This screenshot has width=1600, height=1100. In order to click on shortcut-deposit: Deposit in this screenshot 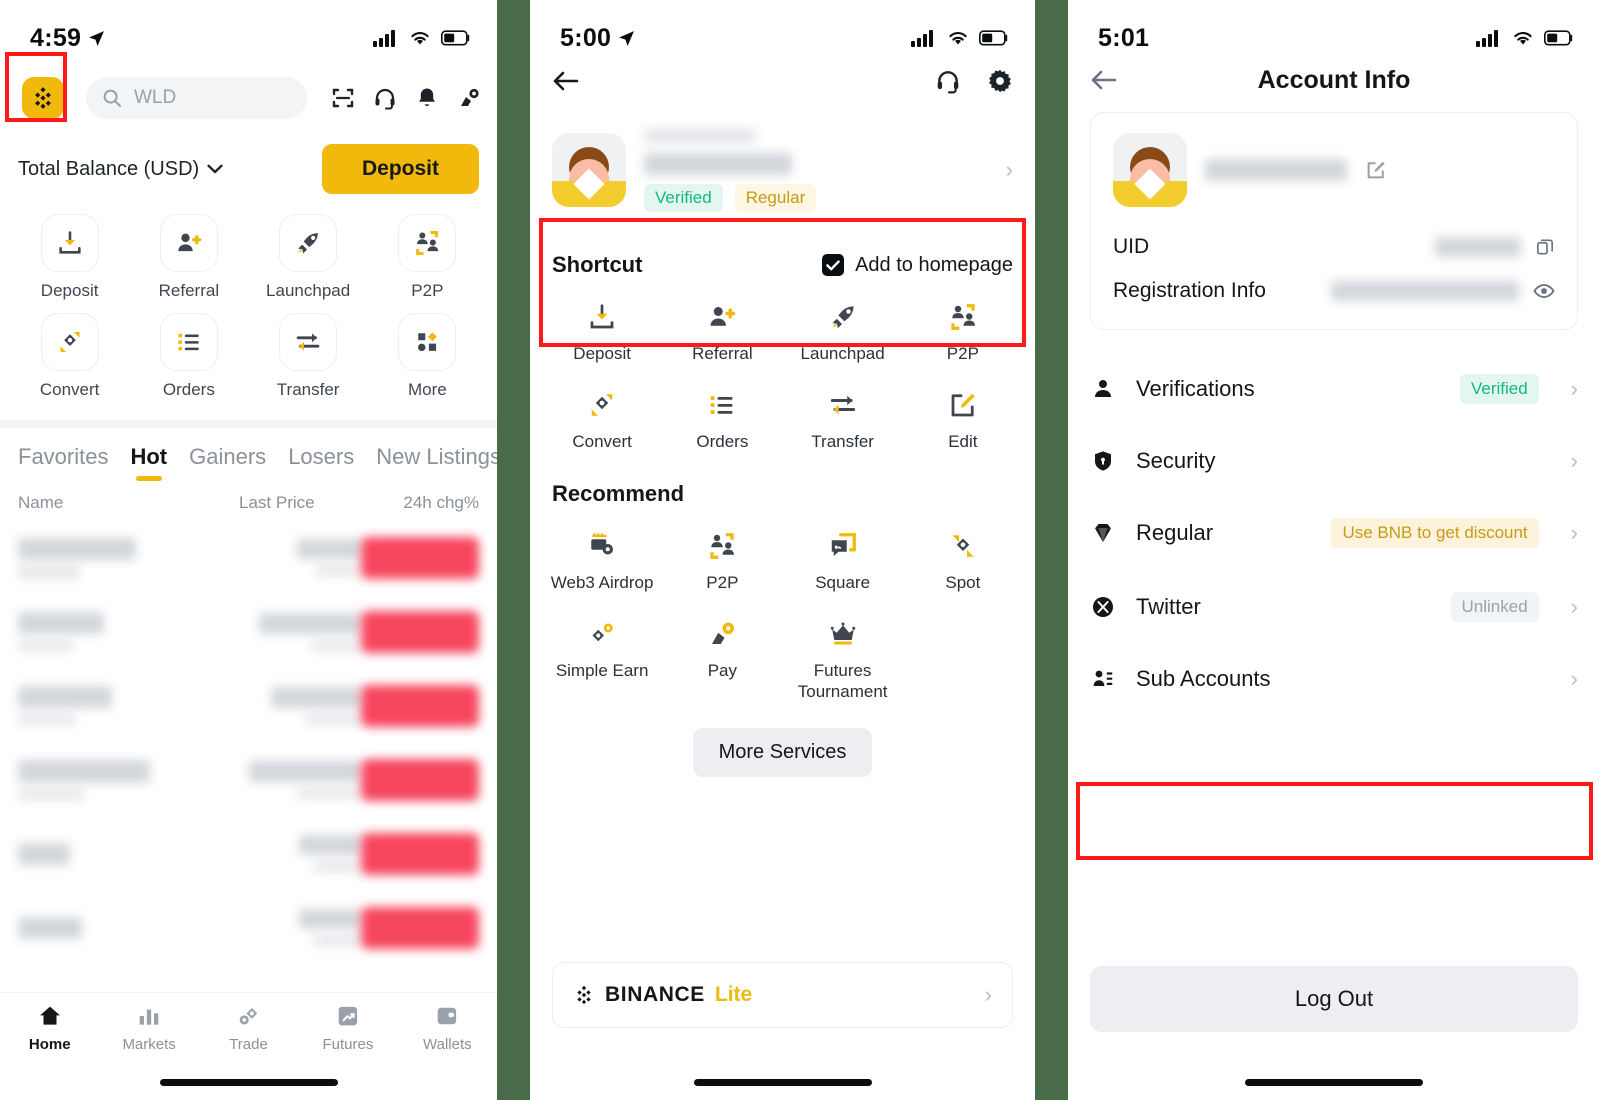, I will do `click(602, 333)`.